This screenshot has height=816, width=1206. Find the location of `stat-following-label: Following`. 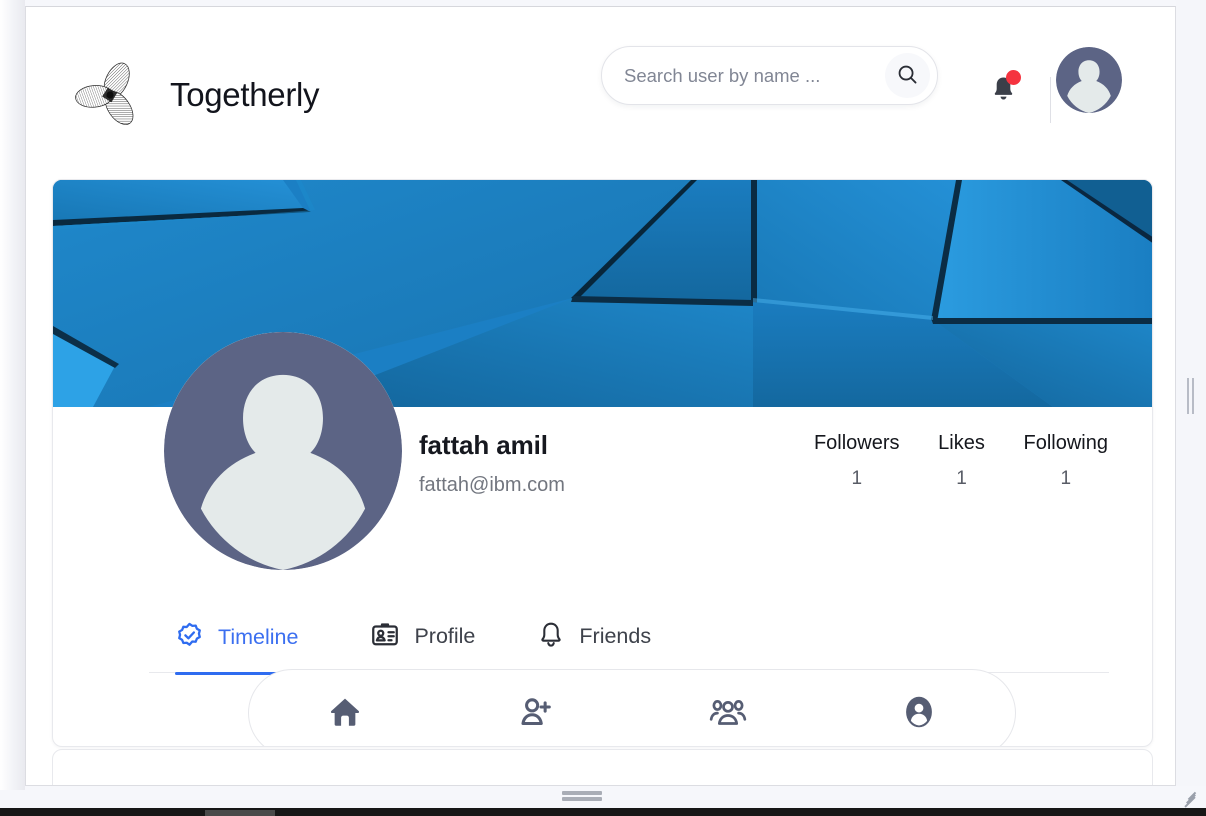

stat-following-label: Following is located at coordinates (1065, 443).